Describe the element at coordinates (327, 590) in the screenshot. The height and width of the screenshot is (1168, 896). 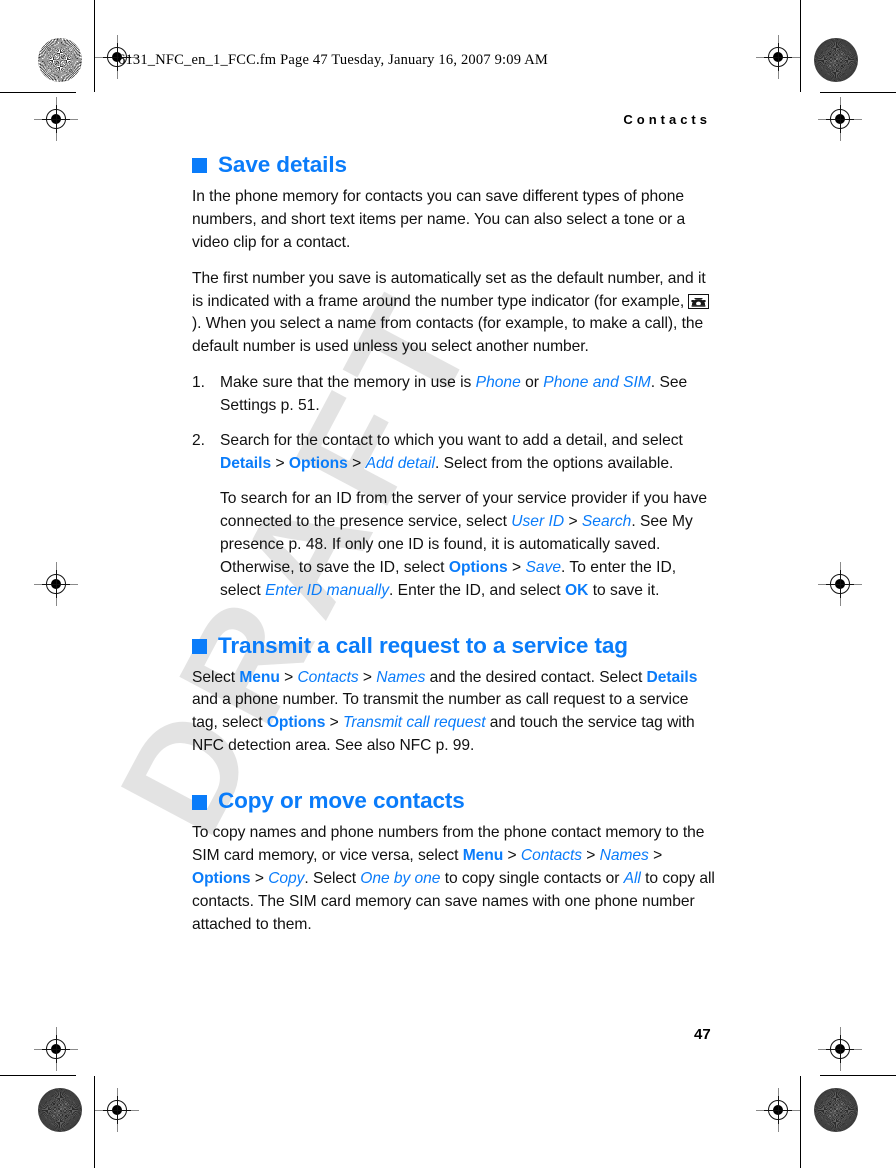
I see `sub-value-enter-id-manually: Enter ID manually` at that location.